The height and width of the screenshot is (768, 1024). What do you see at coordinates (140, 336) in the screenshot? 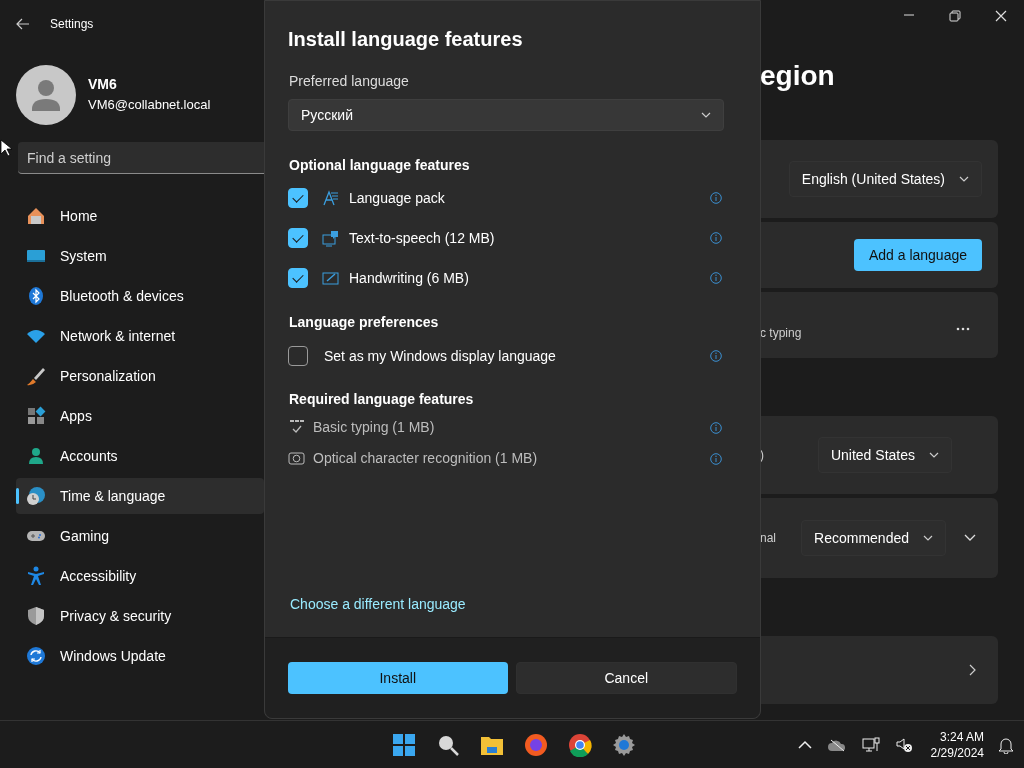
I see `nav-item: Network & internet` at bounding box center [140, 336].